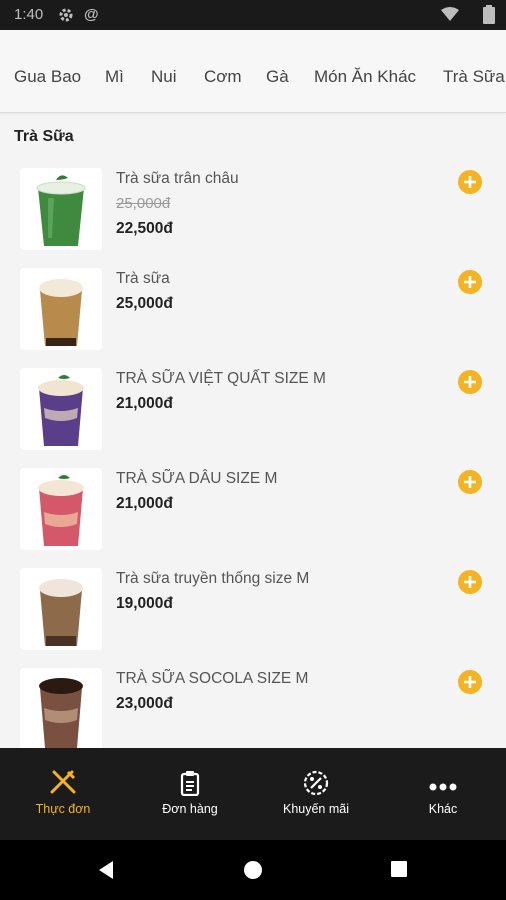 The width and height of the screenshot is (506, 900). What do you see at coordinates (197, 478) in the screenshot?
I see `product-name: TRÀ SỮA DÂU SIZE M` at bounding box center [197, 478].